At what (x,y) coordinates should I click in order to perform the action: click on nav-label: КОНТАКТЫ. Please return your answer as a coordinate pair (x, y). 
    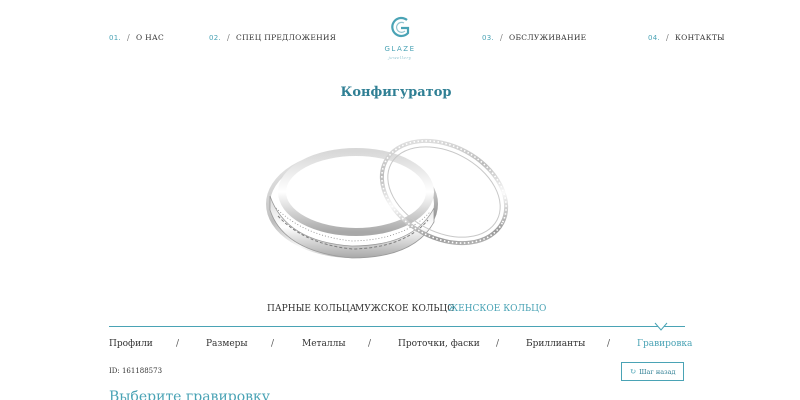
    Looking at the image, I should click on (700, 37).